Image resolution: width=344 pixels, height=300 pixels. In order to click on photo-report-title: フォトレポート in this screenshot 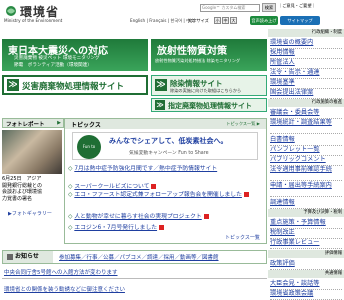, I will do `click(25, 125)`.